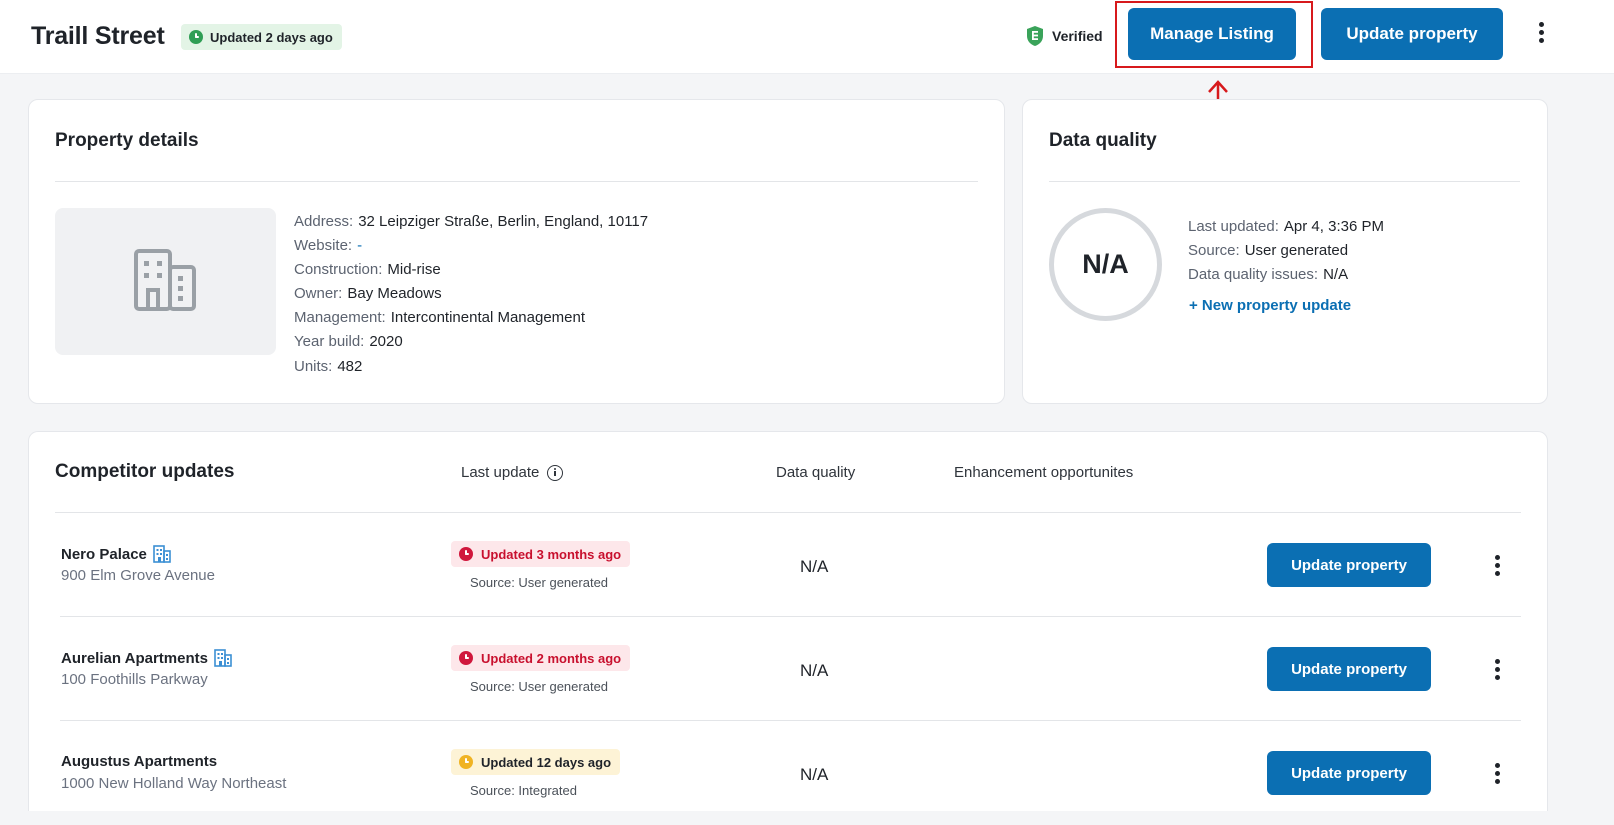 This screenshot has height=825, width=1614. I want to click on detail-row-year-build: Year build: 2020, so click(348, 342).